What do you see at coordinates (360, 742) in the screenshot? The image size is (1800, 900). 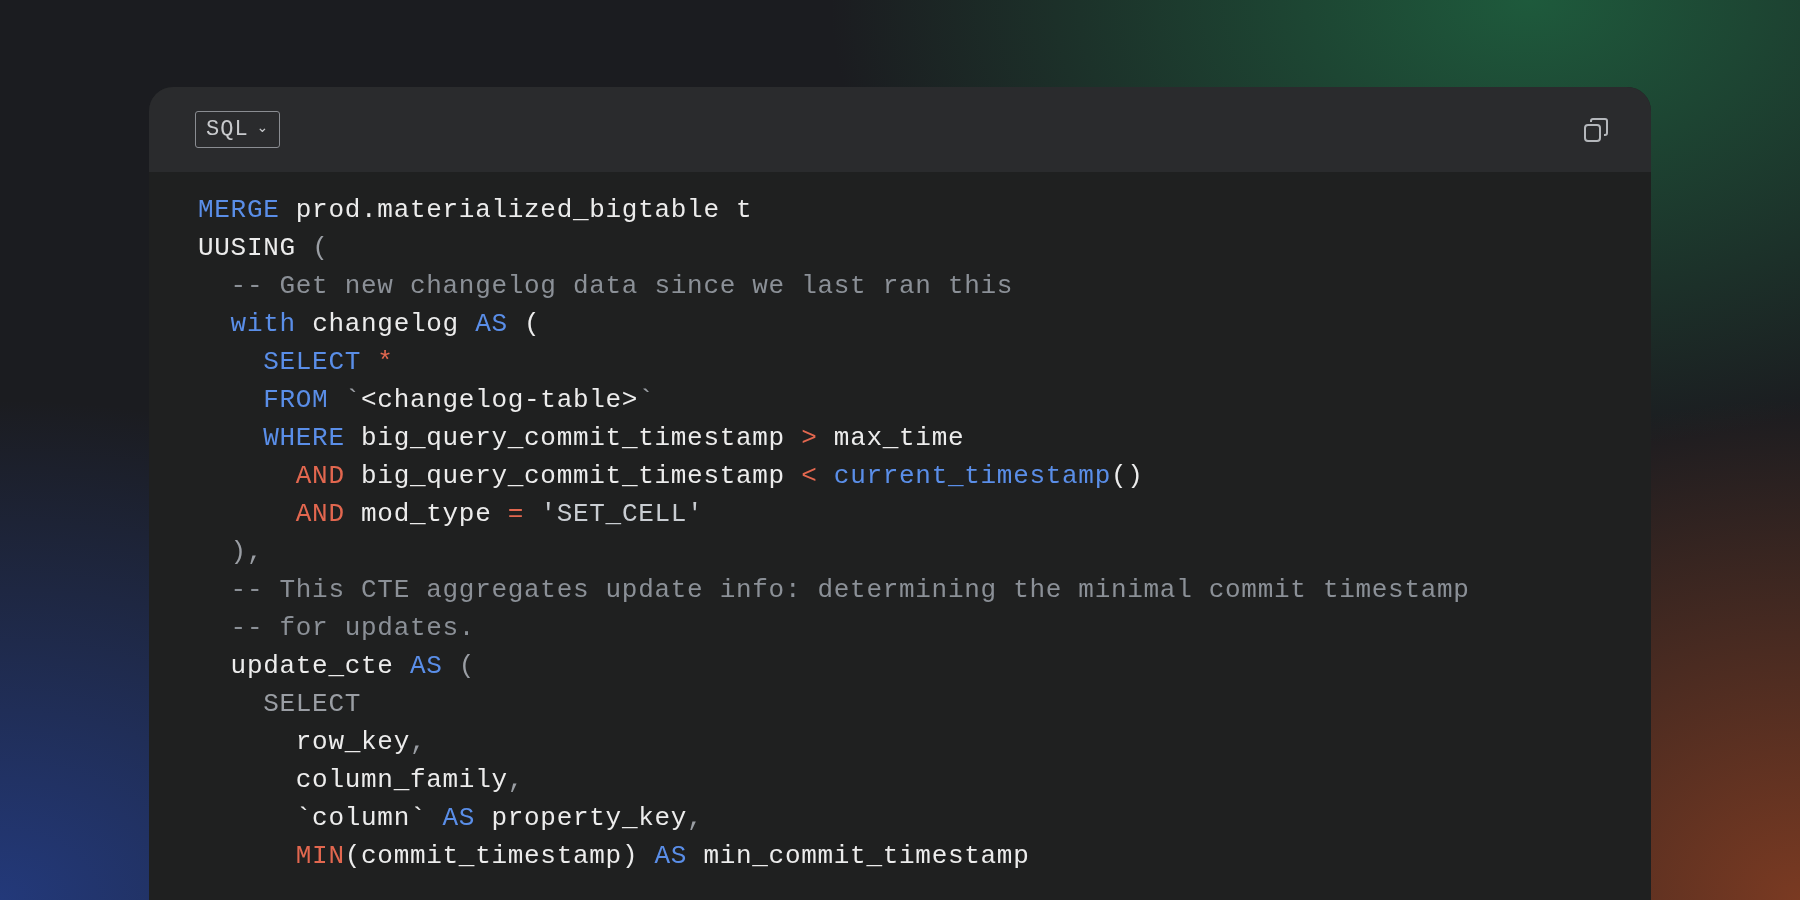 I see `code-line: row_key,` at bounding box center [360, 742].